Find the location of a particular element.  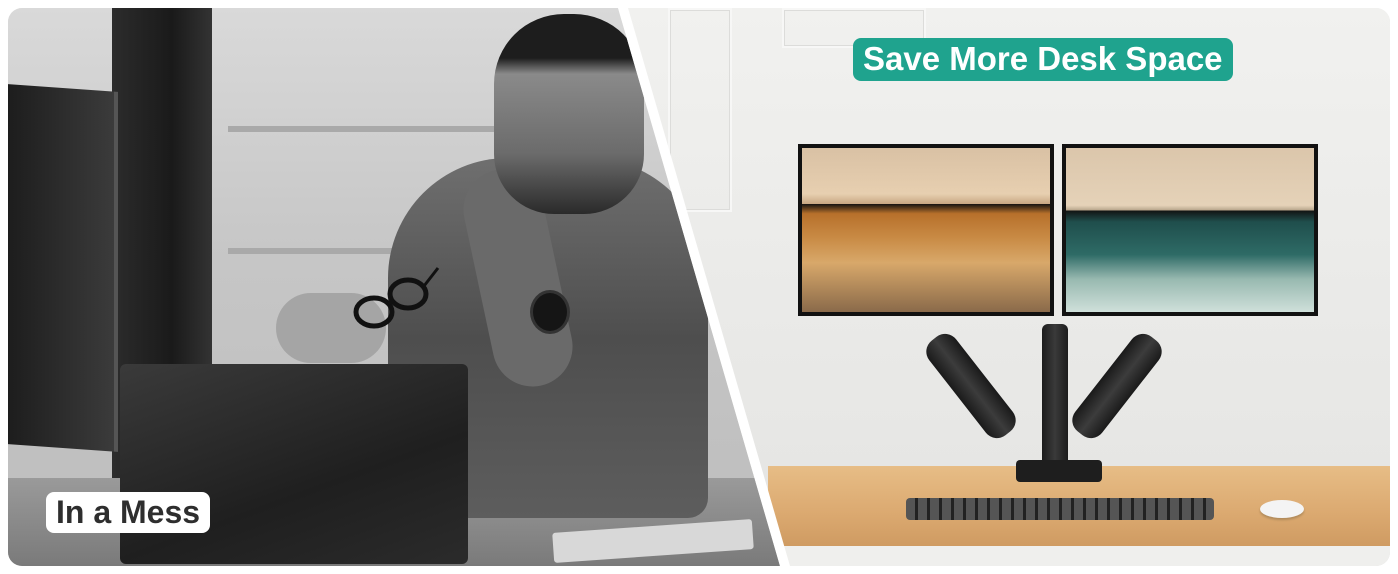

wristwatch is located at coordinates (550, 312).